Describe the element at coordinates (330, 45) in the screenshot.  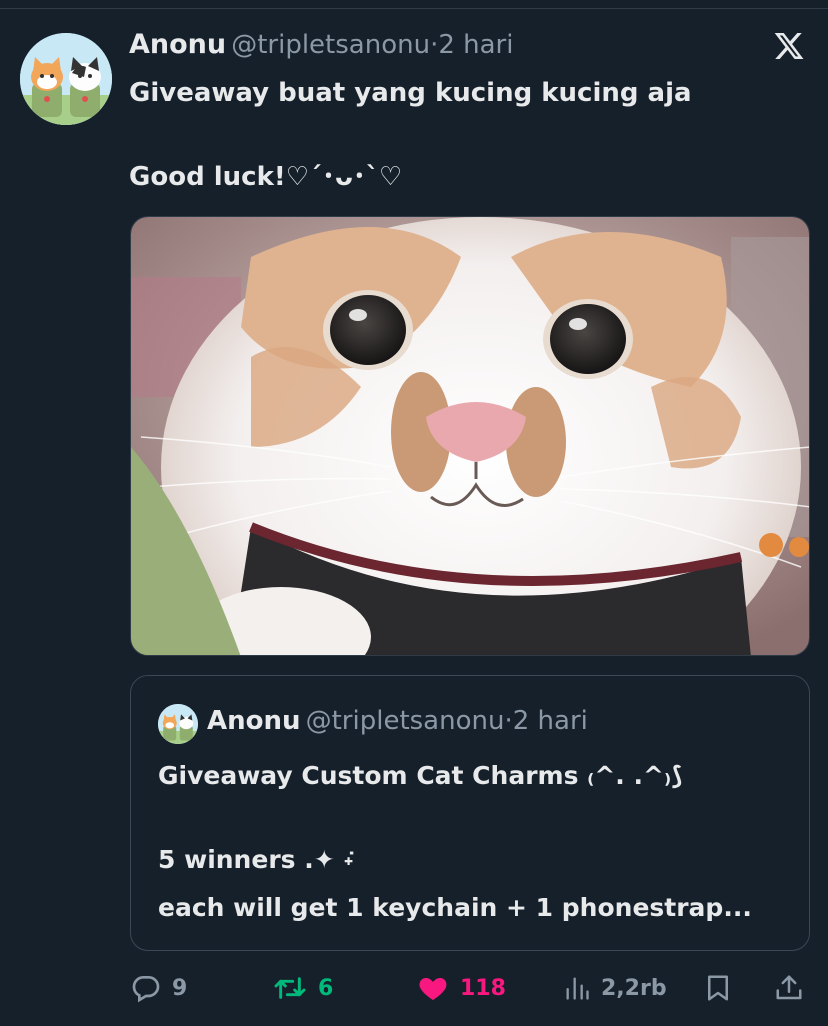
I see `author-handle: @tripletsanonu` at that location.